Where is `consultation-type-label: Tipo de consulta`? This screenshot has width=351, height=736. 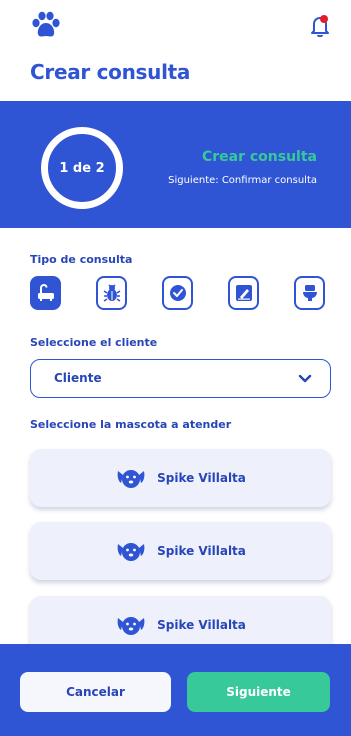
consultation-type-label: Tipo de consulta is located at coordinates (81, 259).